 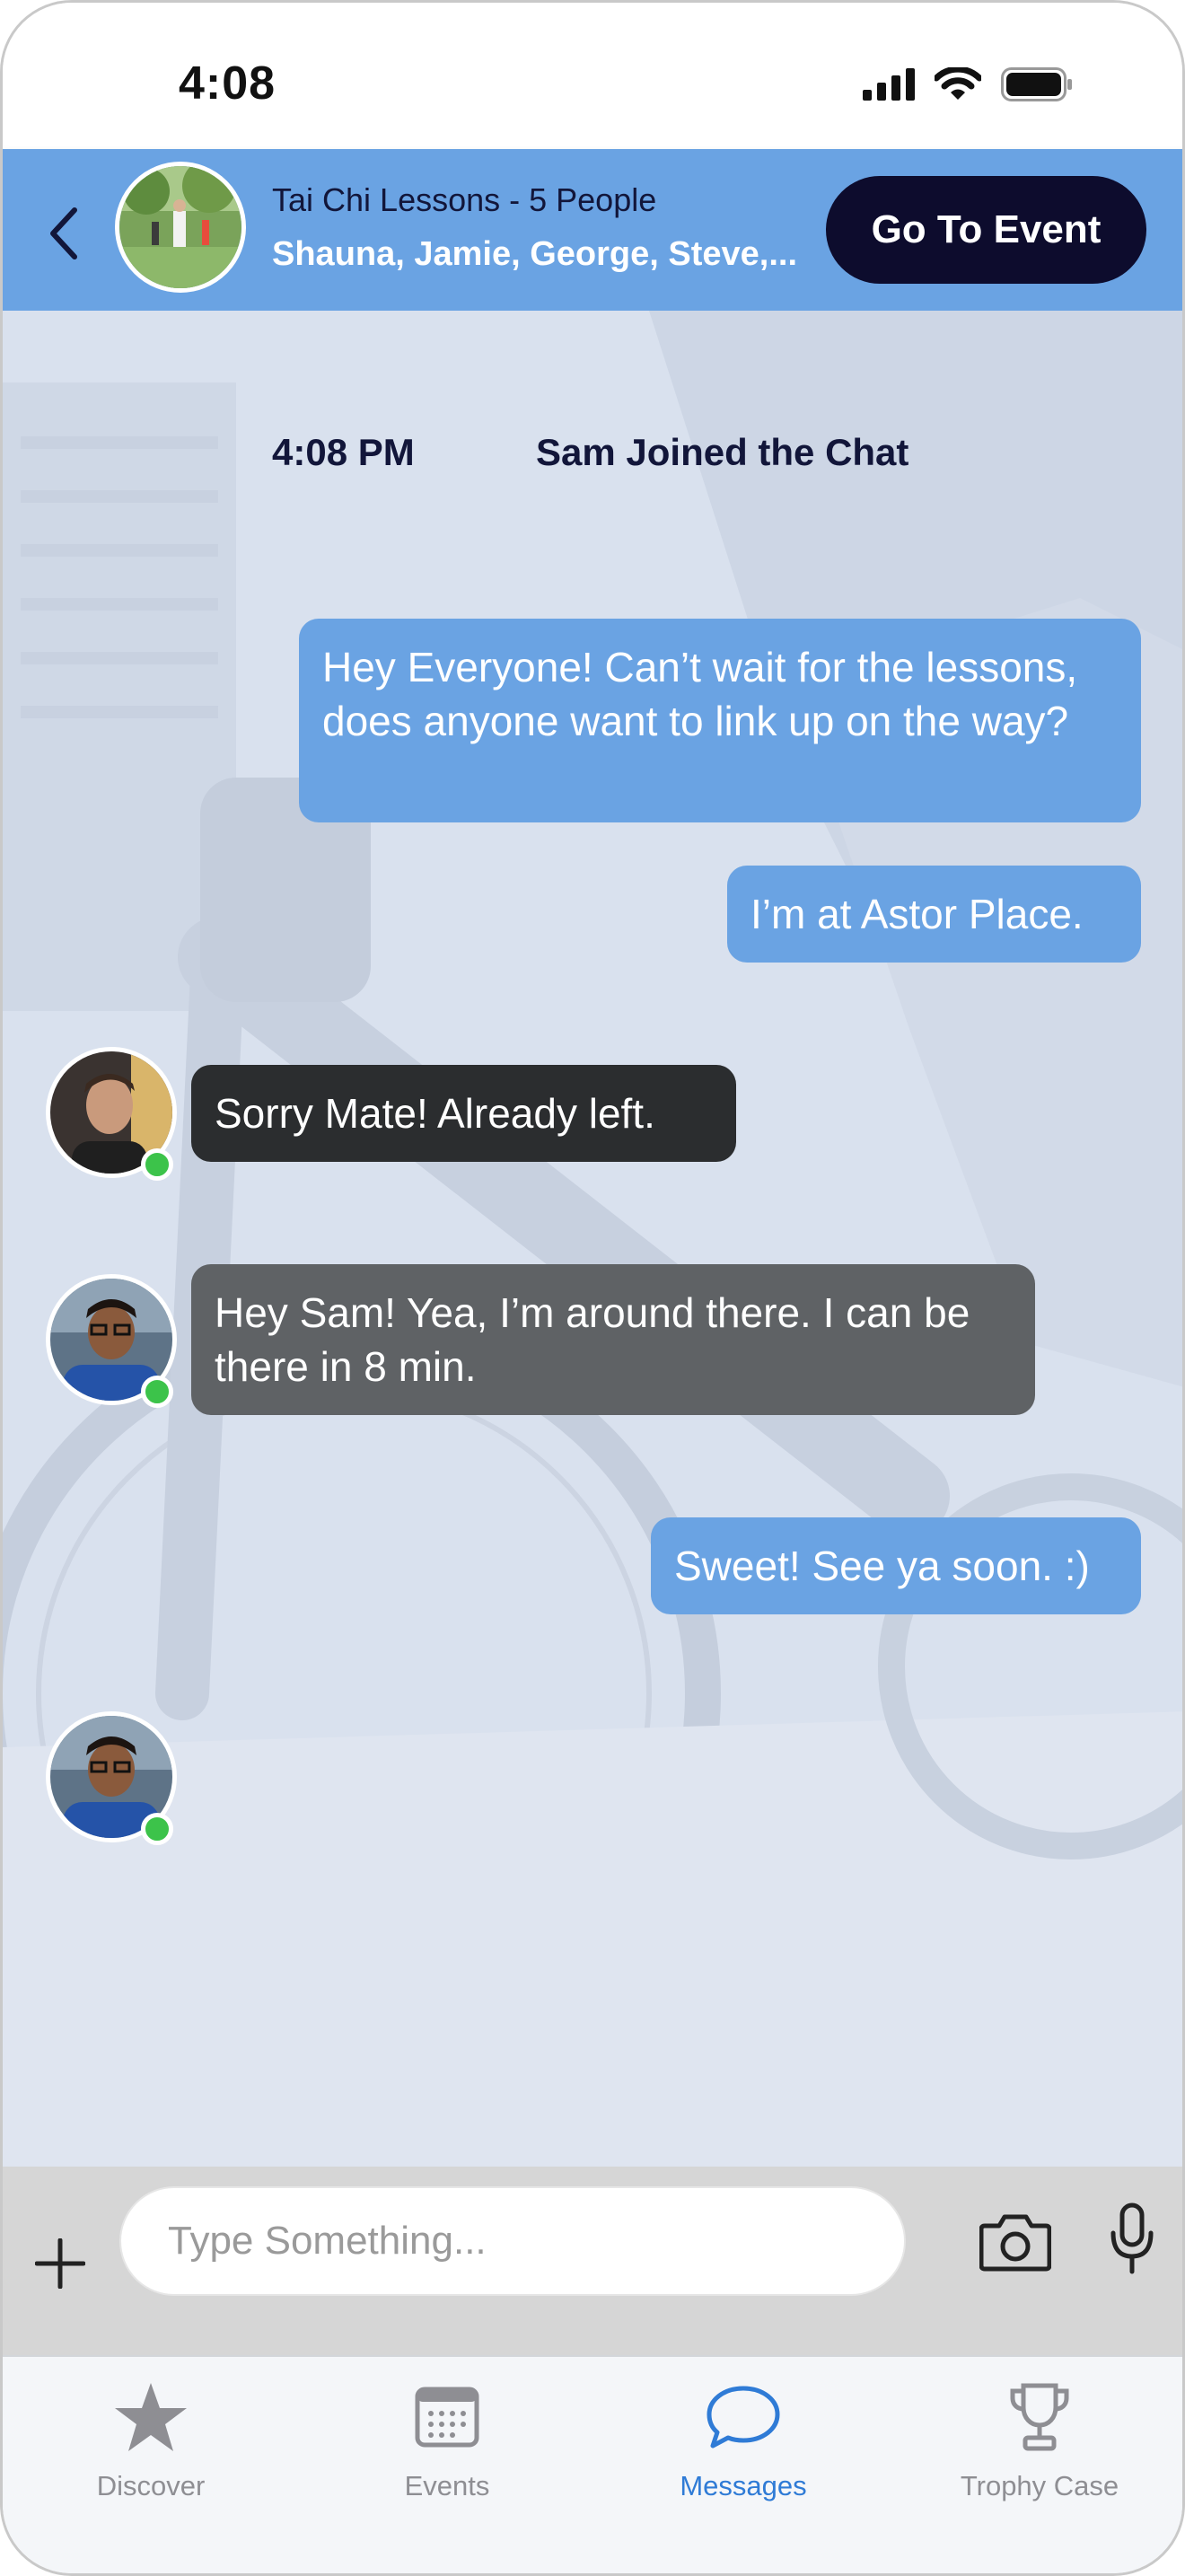 I want to click on camera-icon, so click(x=1015, y=2243).